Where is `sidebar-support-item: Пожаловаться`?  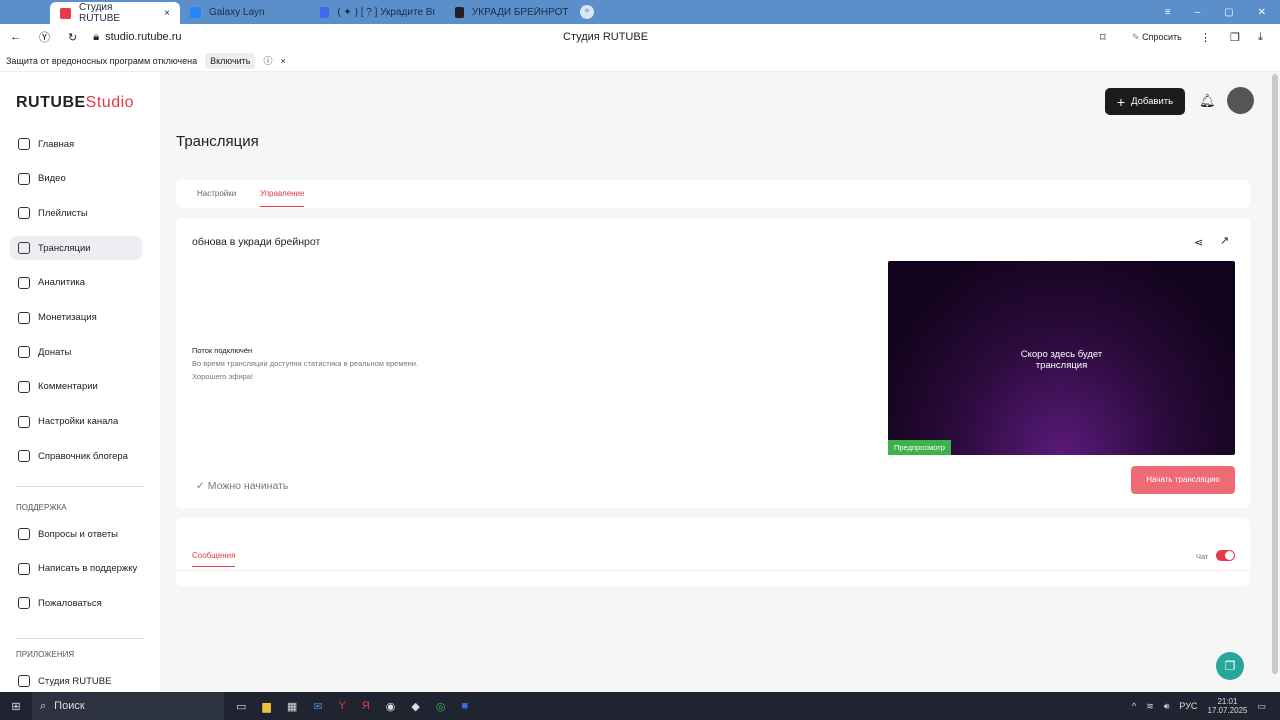
sidebar-support-item: Пожаловаться is located at coordinates (76, 603).